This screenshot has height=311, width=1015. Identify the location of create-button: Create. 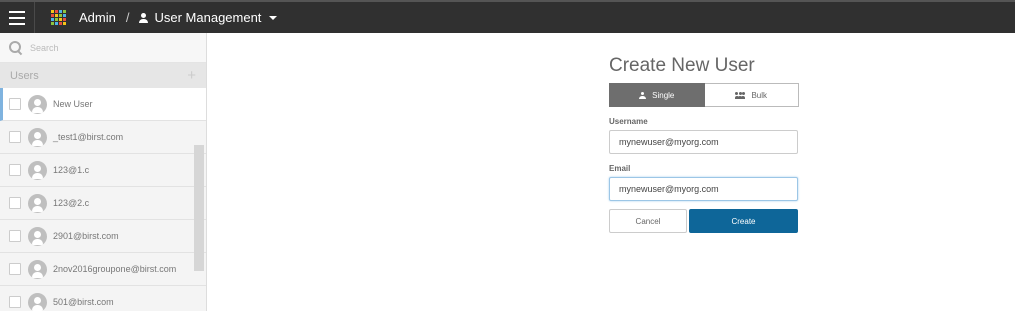
(743, 221).